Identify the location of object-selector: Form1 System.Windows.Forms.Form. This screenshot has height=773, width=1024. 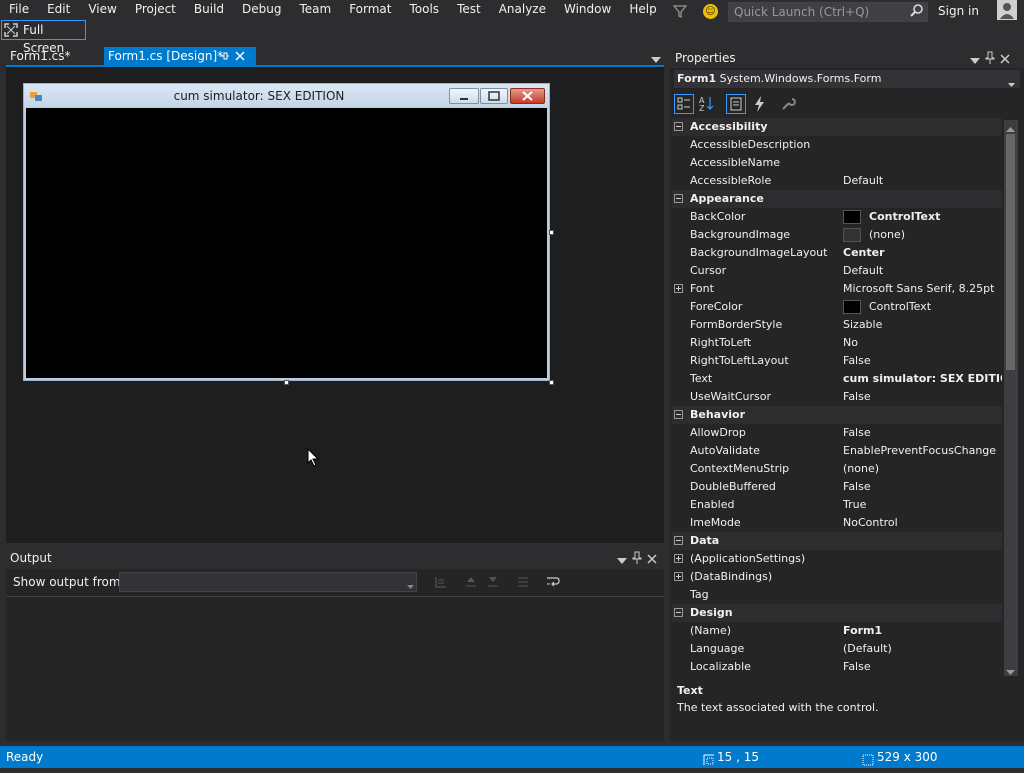
(847, 79).